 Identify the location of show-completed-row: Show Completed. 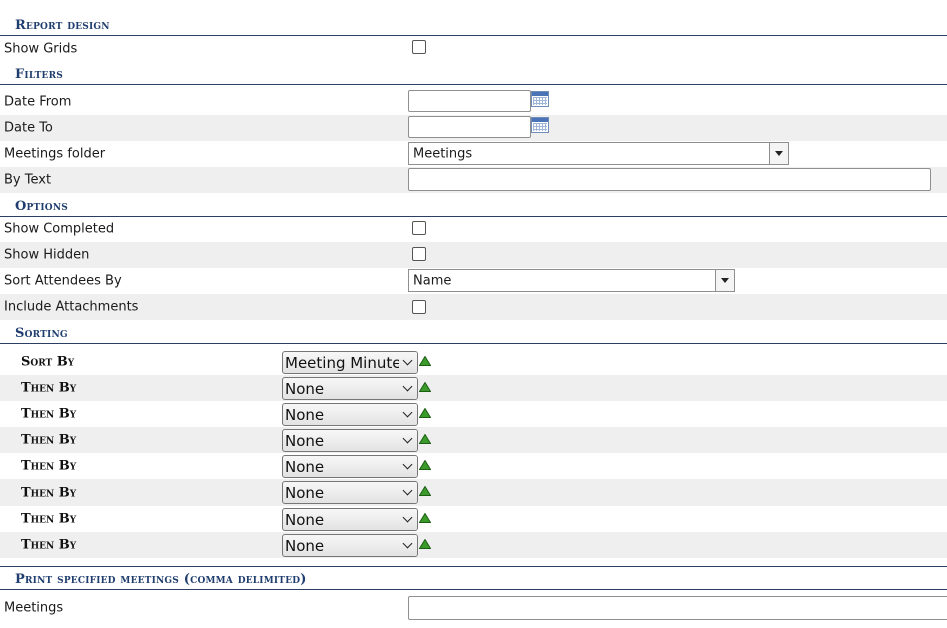
(473, 229).